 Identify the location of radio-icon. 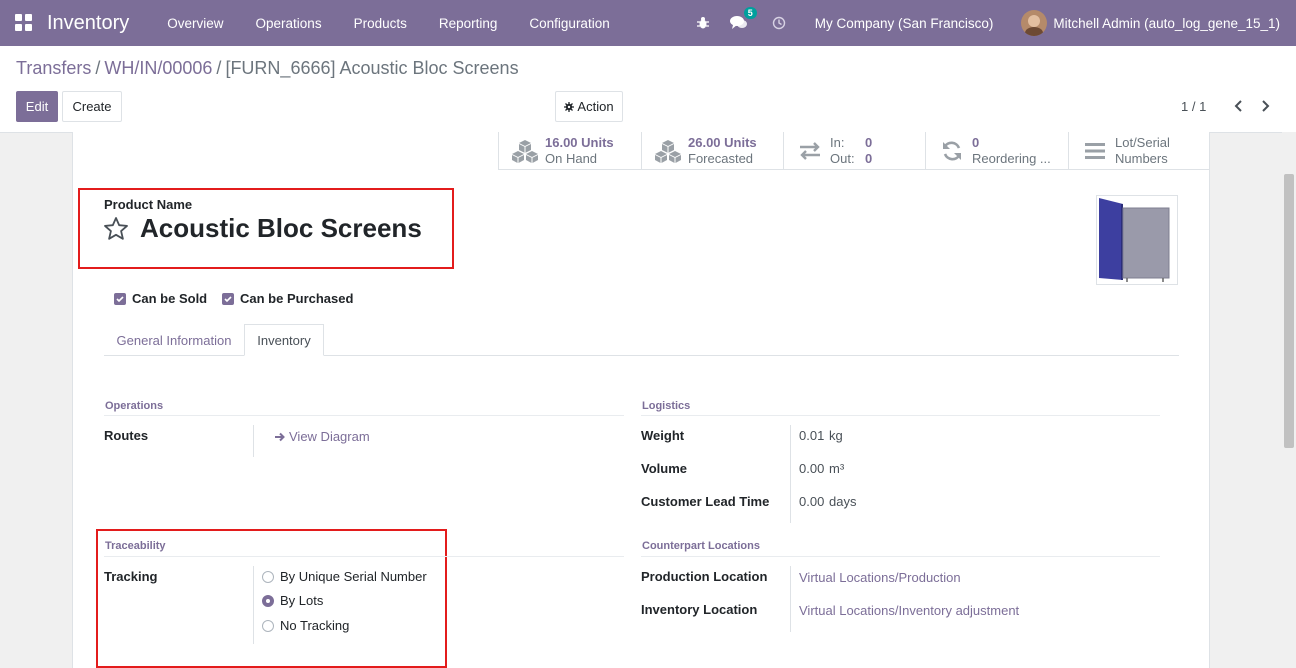
(268, 576).